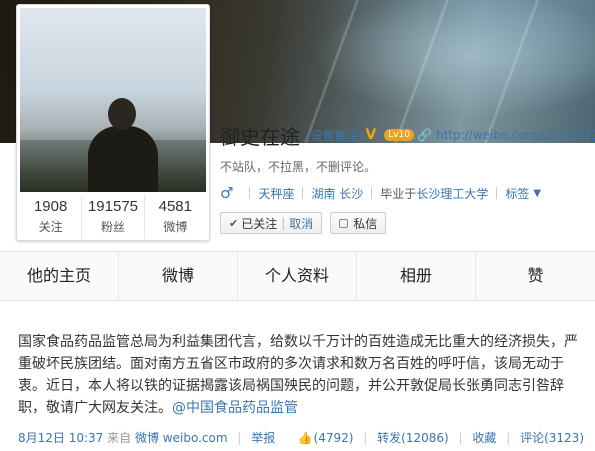  Describe the element at coordinates (175, 206) in the screenshot. I see `stat-value: 4581` at that location.